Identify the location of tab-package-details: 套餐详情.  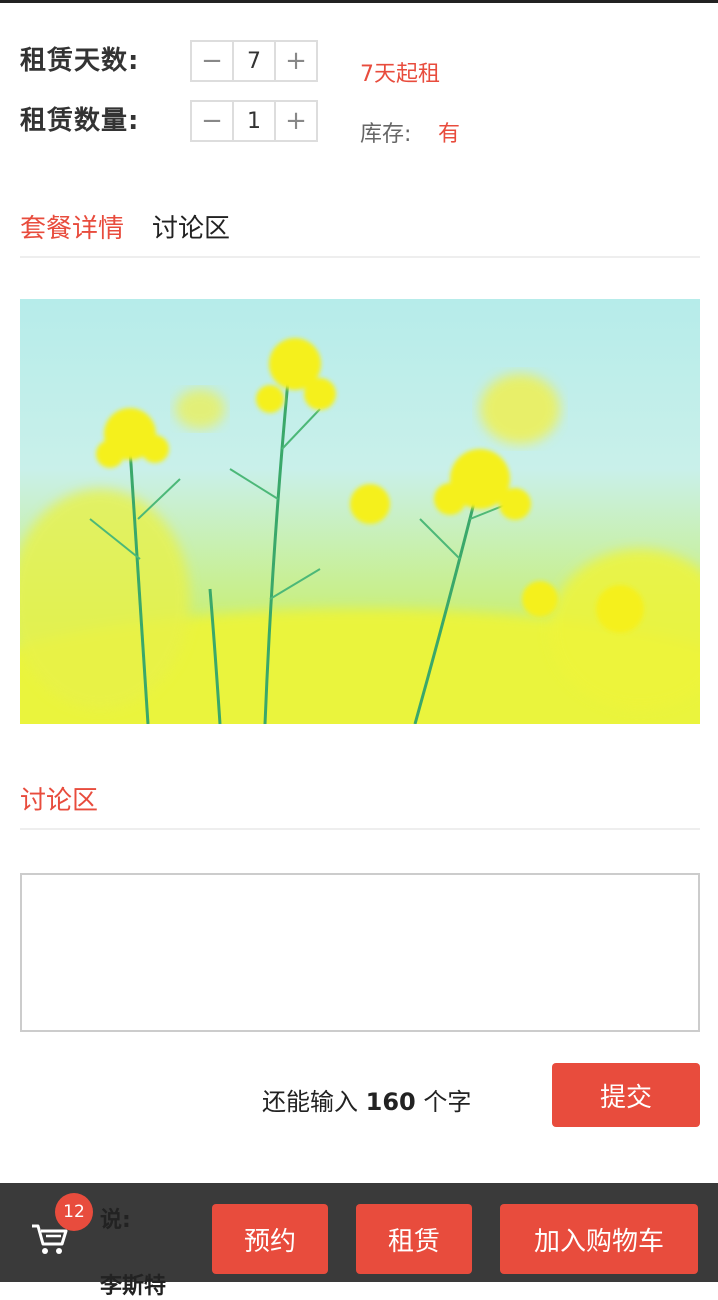
(72, 226).